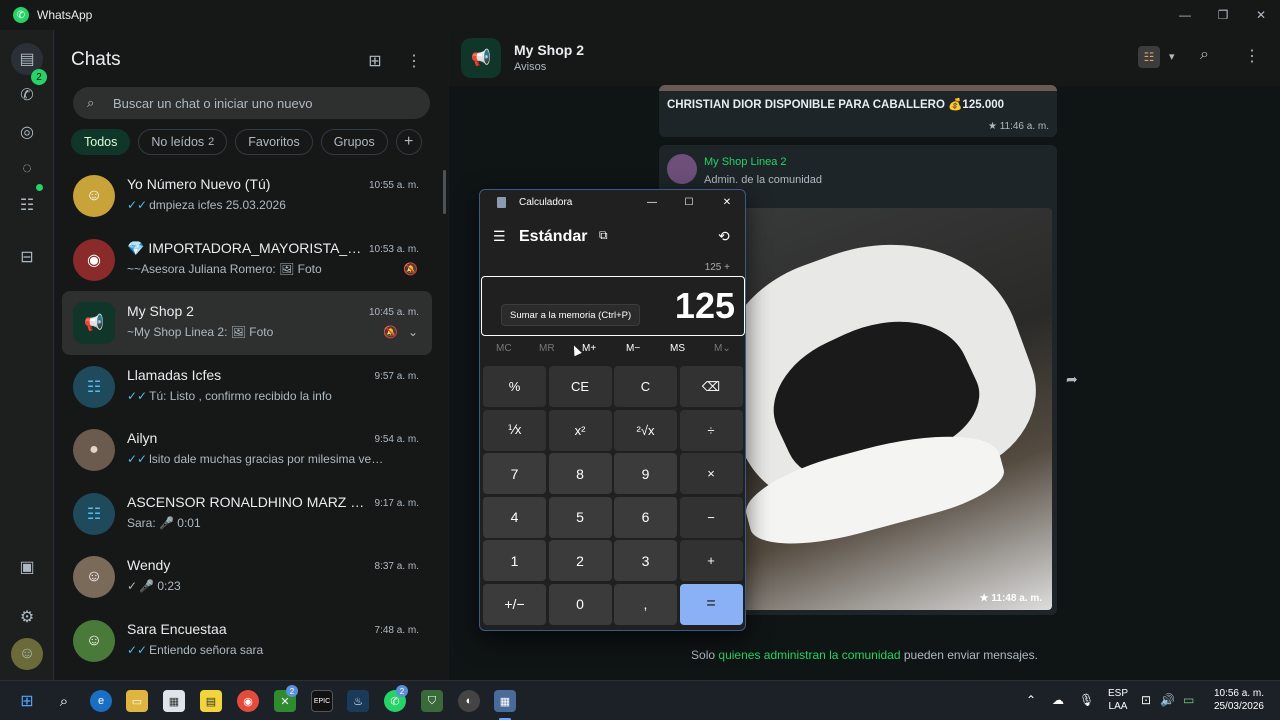  I want to click on decimal-key: ,, so click(645, 604).